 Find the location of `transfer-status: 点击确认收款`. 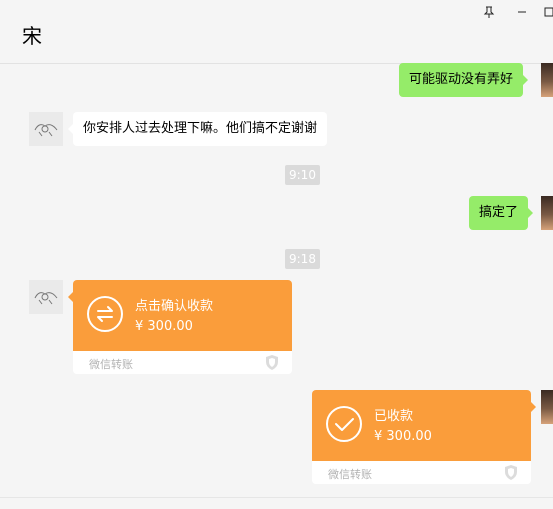

transfer-status: 点击确认收款 is located at coordinates (174, 306).